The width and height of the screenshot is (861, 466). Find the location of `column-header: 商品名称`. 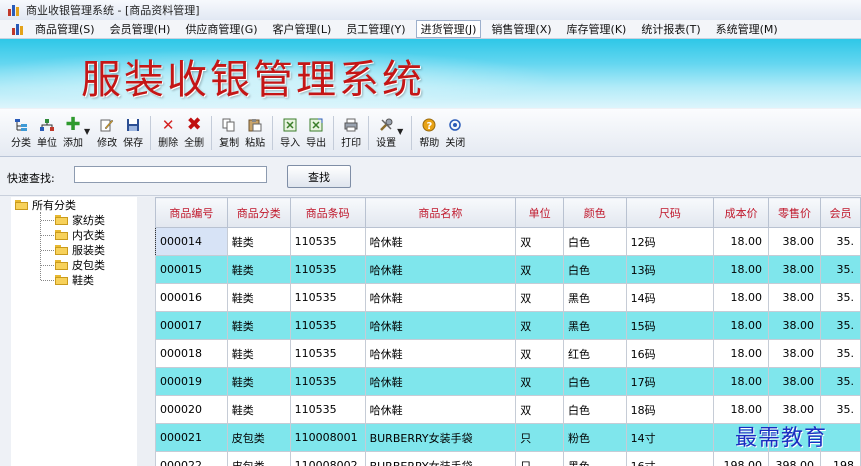

column-header: 商品名称 is located at coordinates (440, 212).